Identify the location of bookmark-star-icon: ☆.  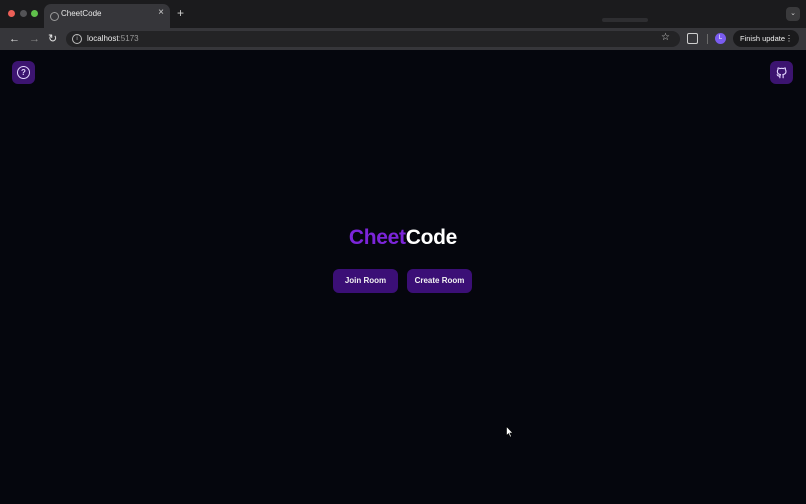
(665, 37).